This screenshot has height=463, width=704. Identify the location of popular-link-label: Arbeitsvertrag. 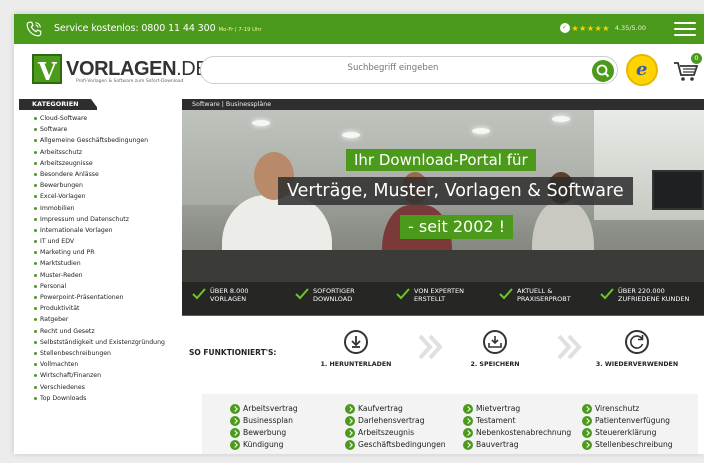
(270, 408).